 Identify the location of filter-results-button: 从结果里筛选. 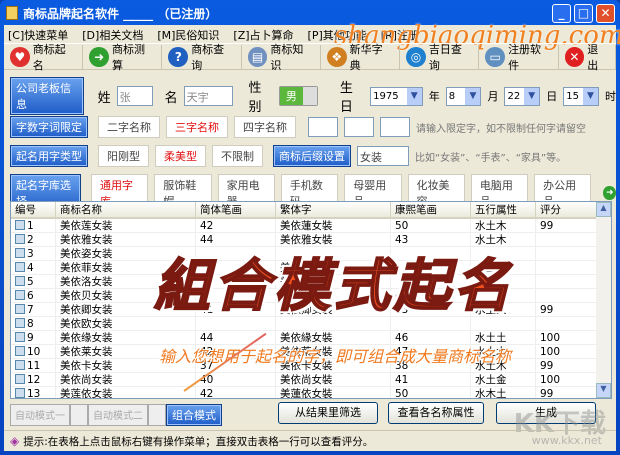
(328, 413).